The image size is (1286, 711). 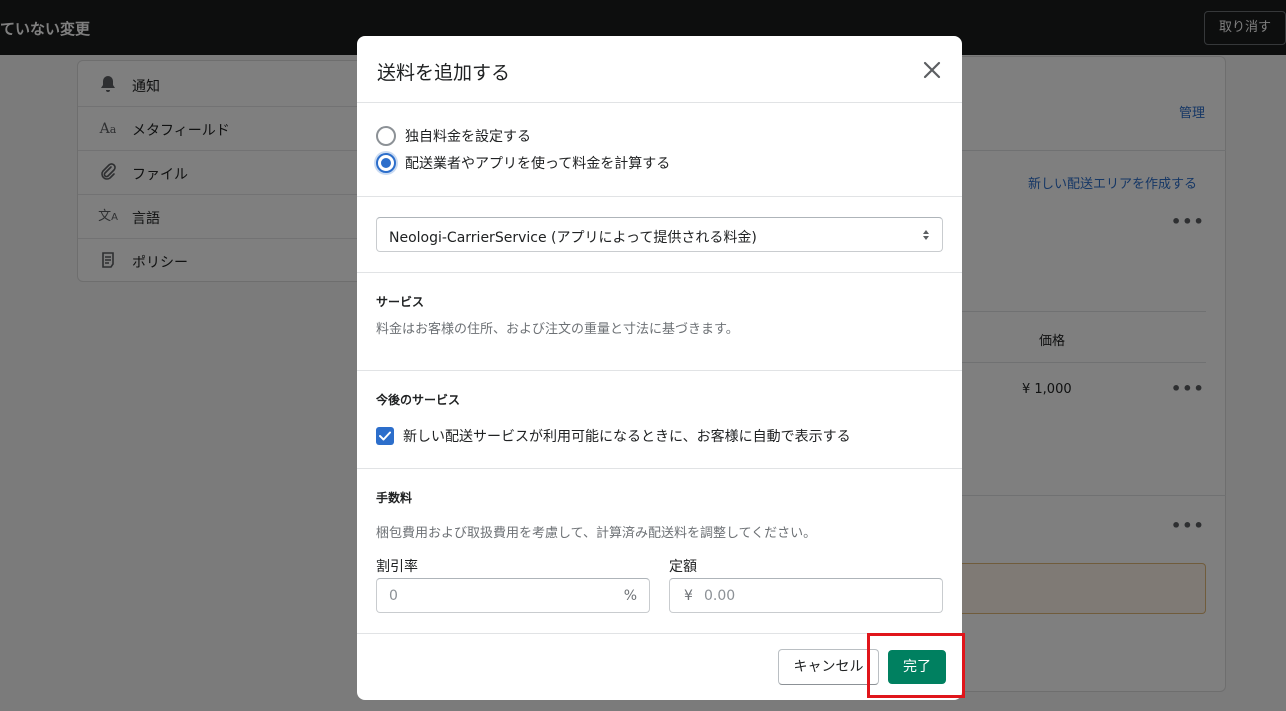 I want to click on discount-rate-input: 0 %, so click(x=513, y=595).